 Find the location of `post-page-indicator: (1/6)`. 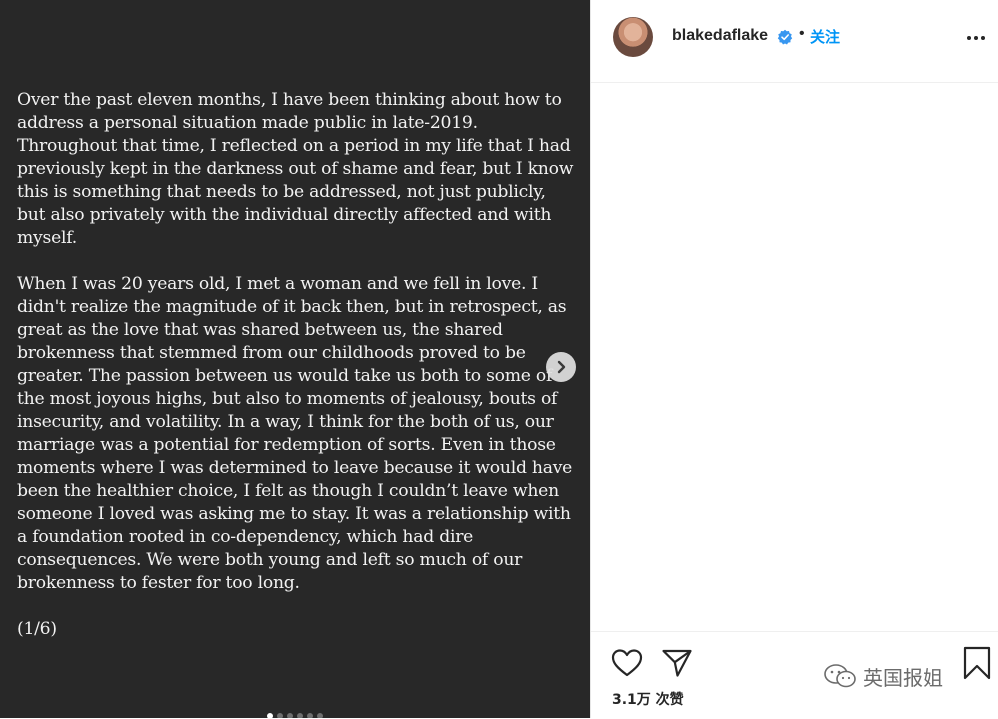

post-page-indicator: (1/6) is located at coordinates (37, 629).